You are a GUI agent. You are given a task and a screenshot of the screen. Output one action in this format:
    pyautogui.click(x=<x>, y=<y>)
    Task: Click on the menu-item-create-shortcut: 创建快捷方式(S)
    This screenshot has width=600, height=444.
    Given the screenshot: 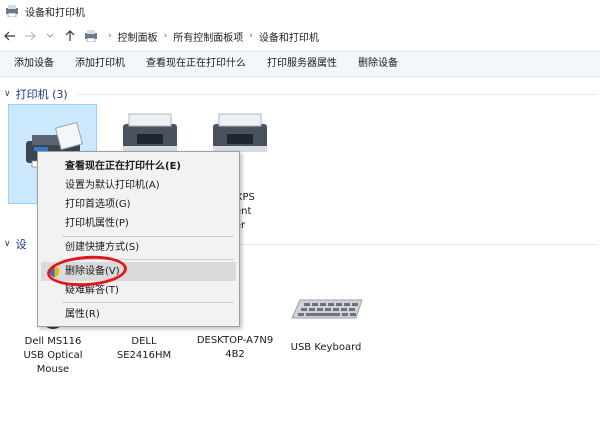 What is the action you would take?
    pyautogui.click(x=138, y=247)
    